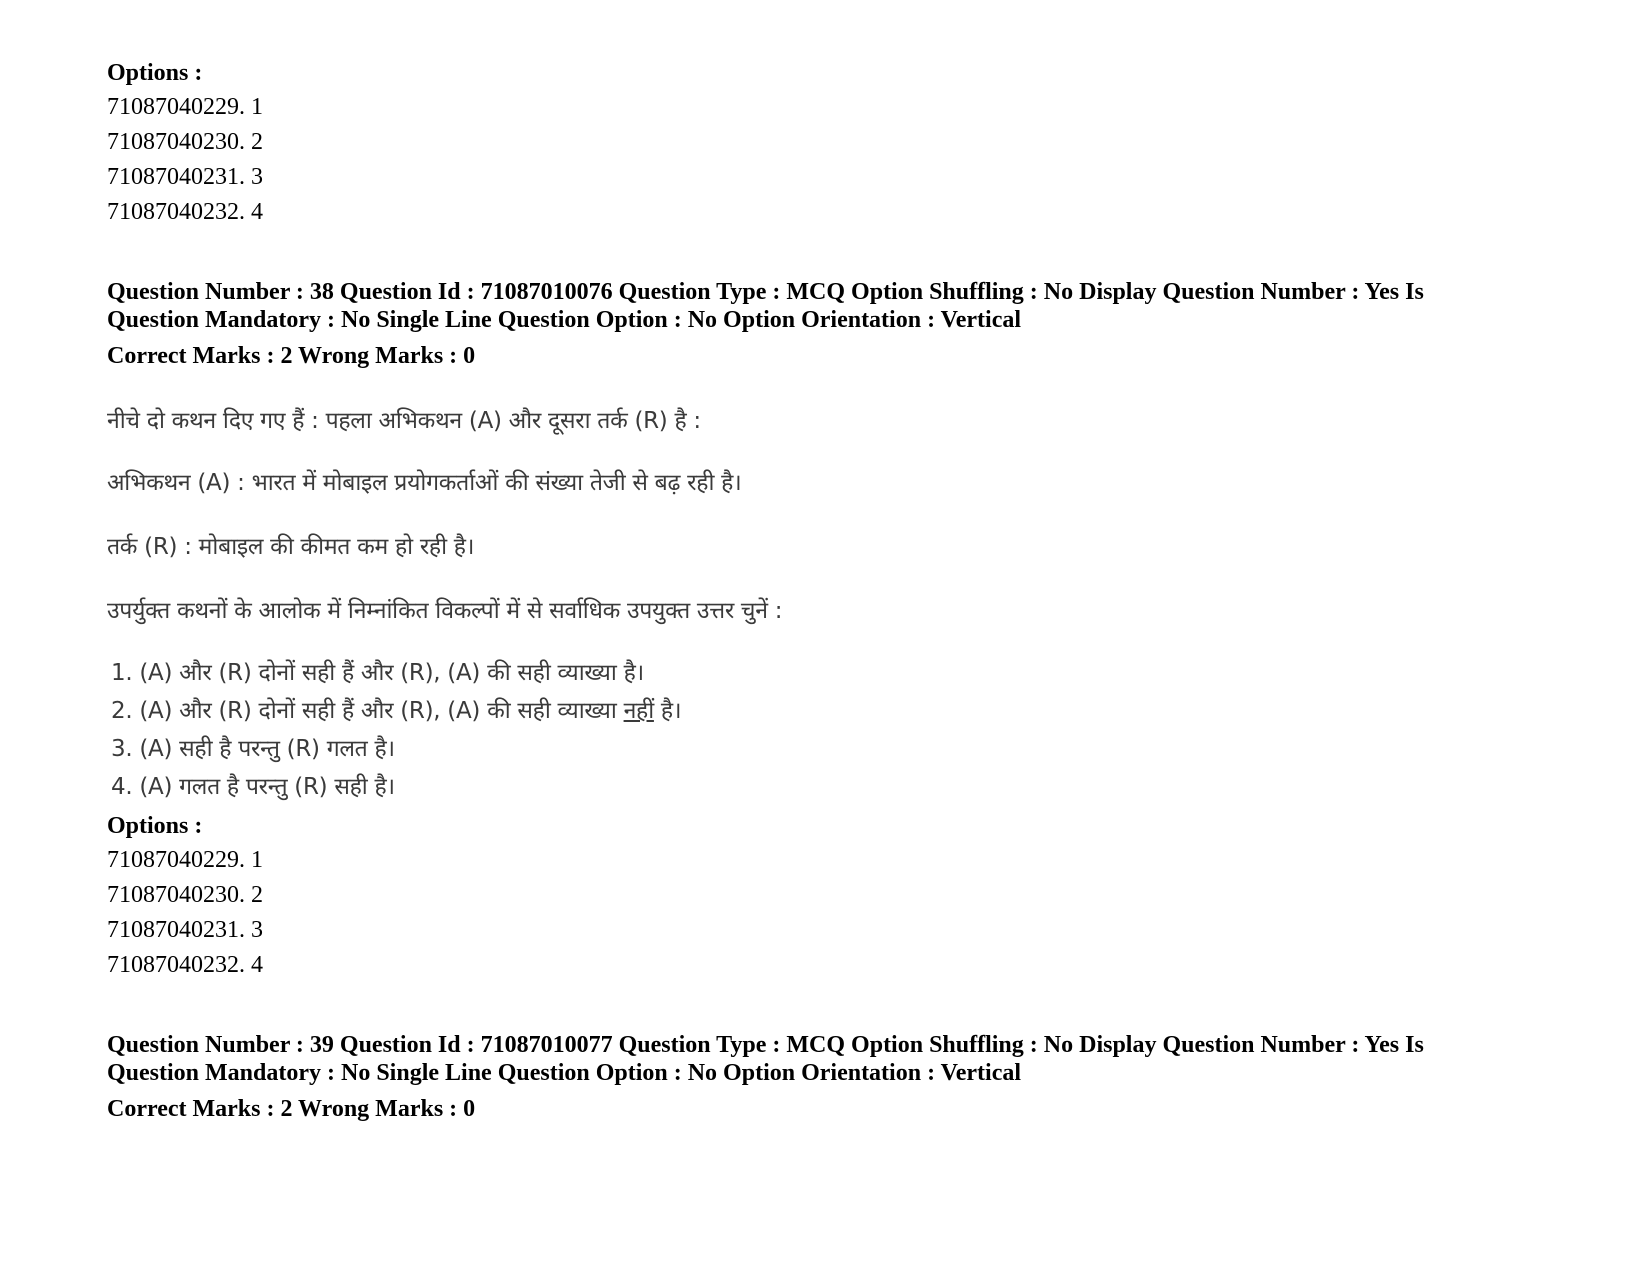  I want to click on question-38-choice-4: 4. (A) गलत है परन्तु (R) सही है।, so click(253, 787).